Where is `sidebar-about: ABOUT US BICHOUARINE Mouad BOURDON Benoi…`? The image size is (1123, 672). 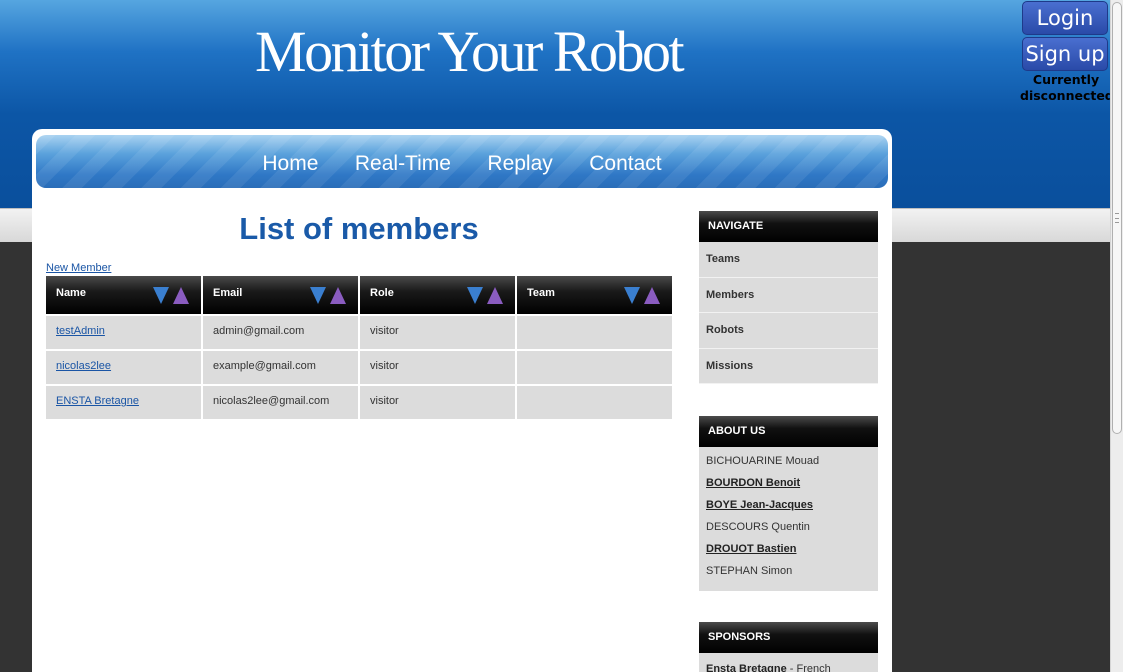
sidebar-about: ABOUT US BICHOUARINE Mouad BOURDON Benoi… is located at coordinates (788, 503).